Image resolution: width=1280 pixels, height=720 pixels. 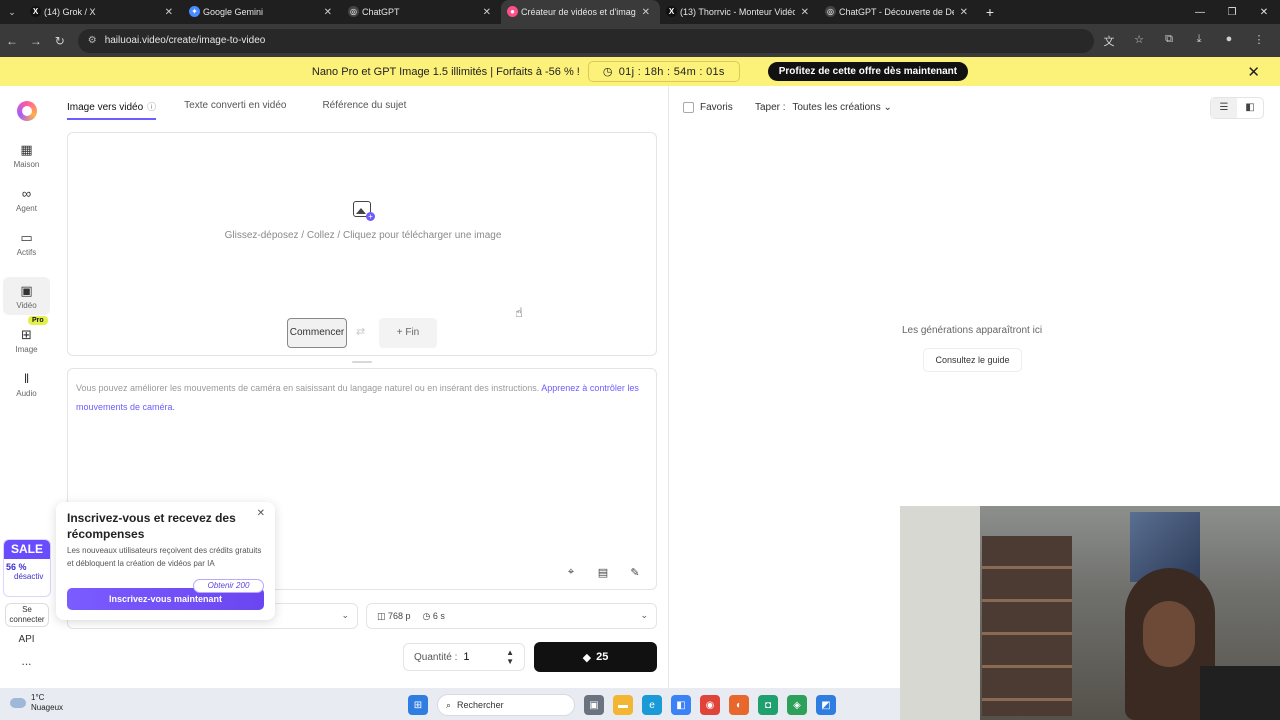 I want to click on download-icon: ⤓, so click(x=1199, y=41).